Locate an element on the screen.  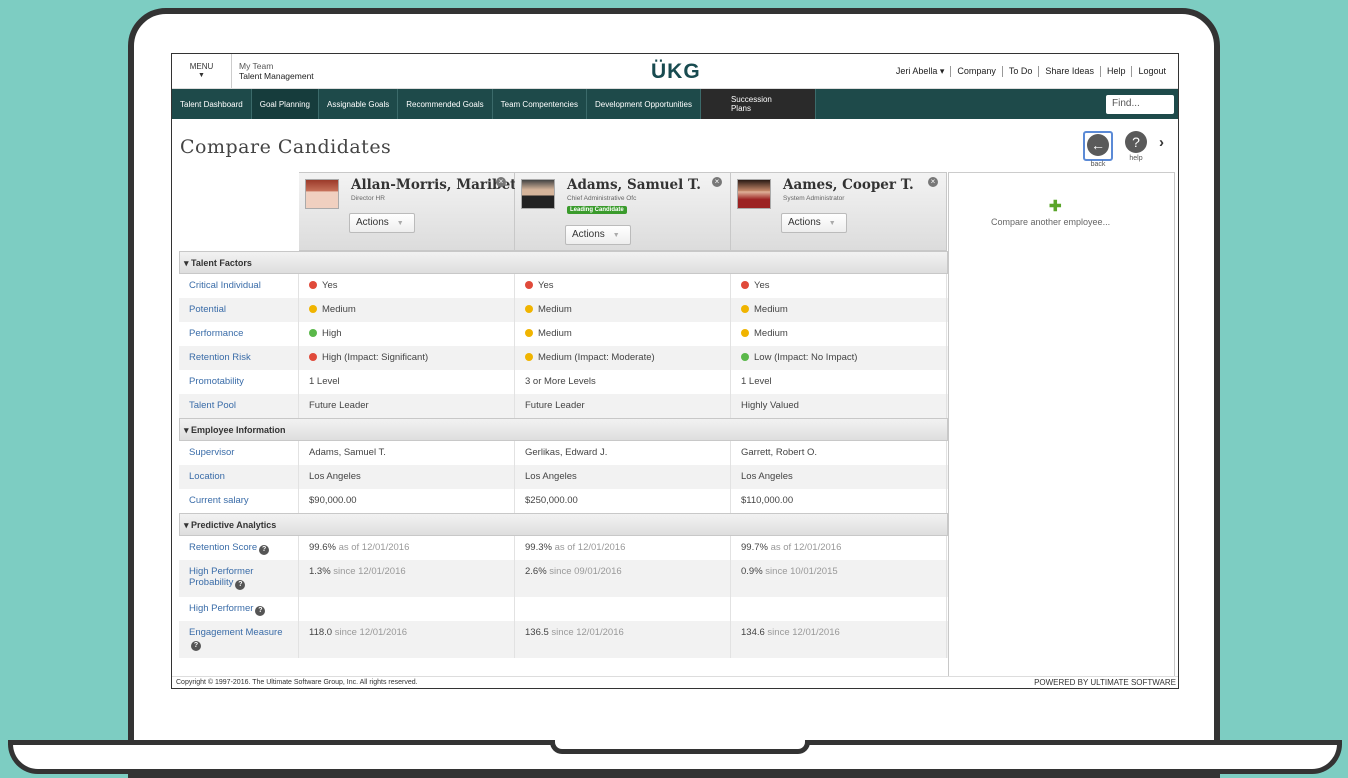
row-label: Supervisor is located at coordinates (239, 453).